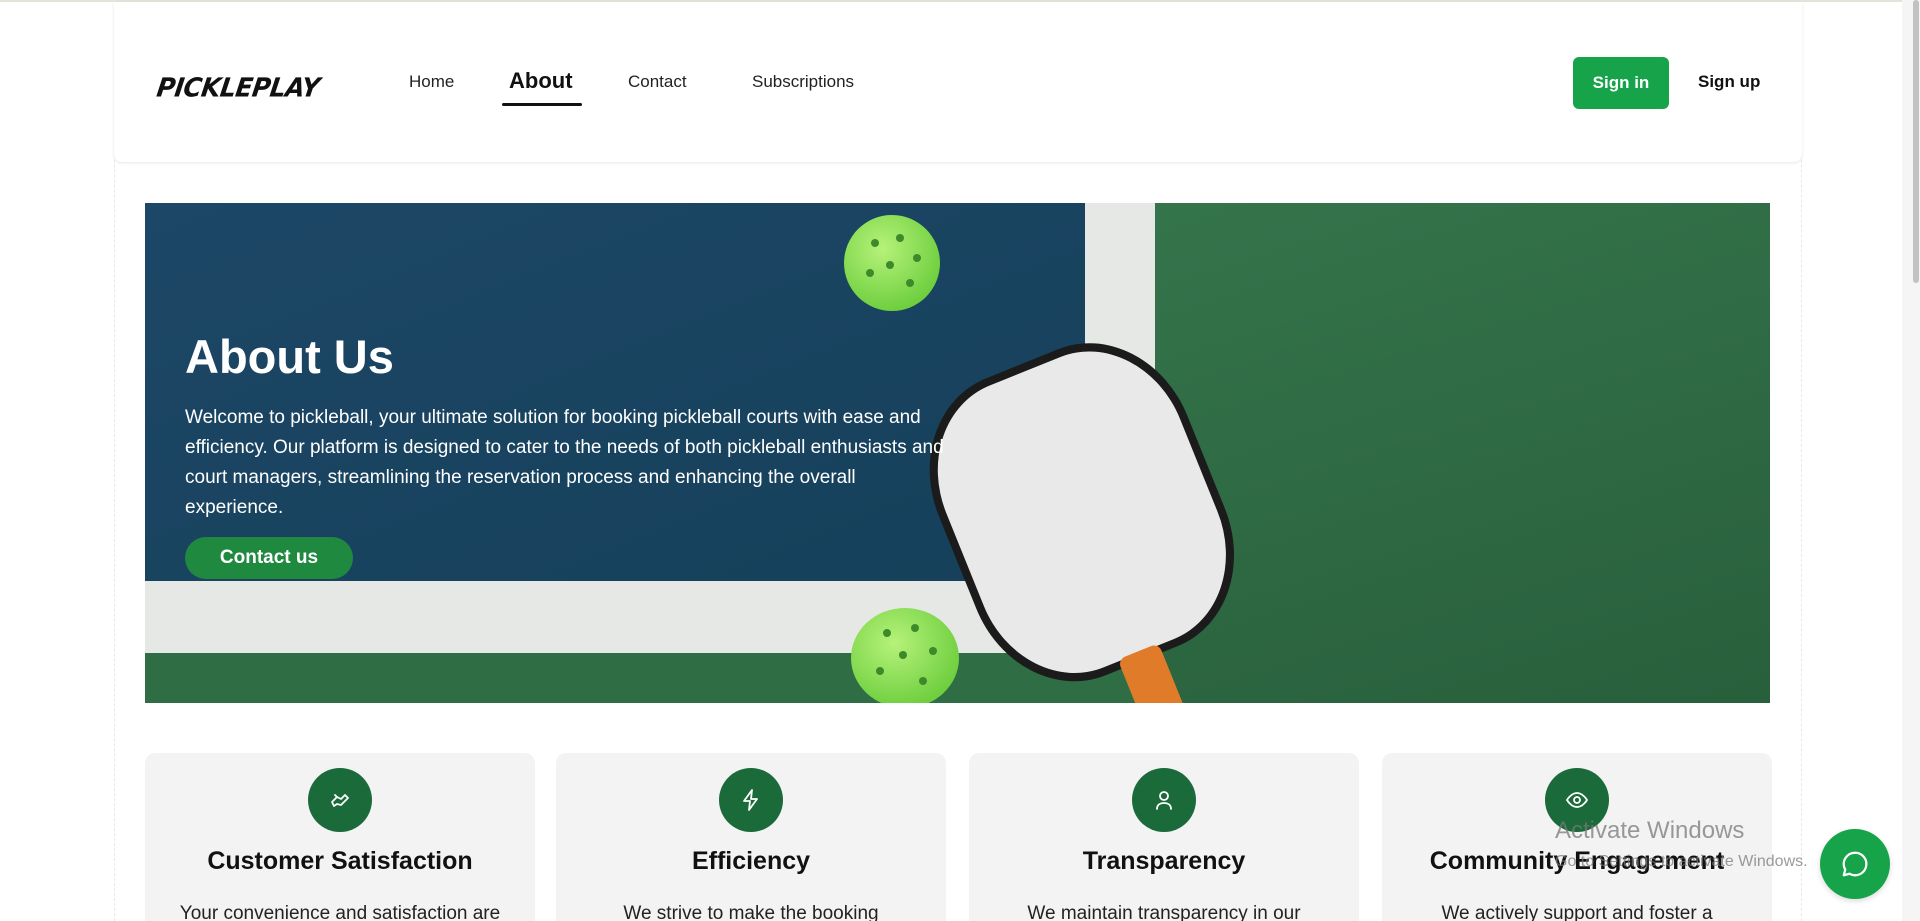 The height and width of the screenshot is (921, 1920). Describe the element at coordinates (1621, 83) in the screenshot. I see `sign-in-button: Sign in` at that location.